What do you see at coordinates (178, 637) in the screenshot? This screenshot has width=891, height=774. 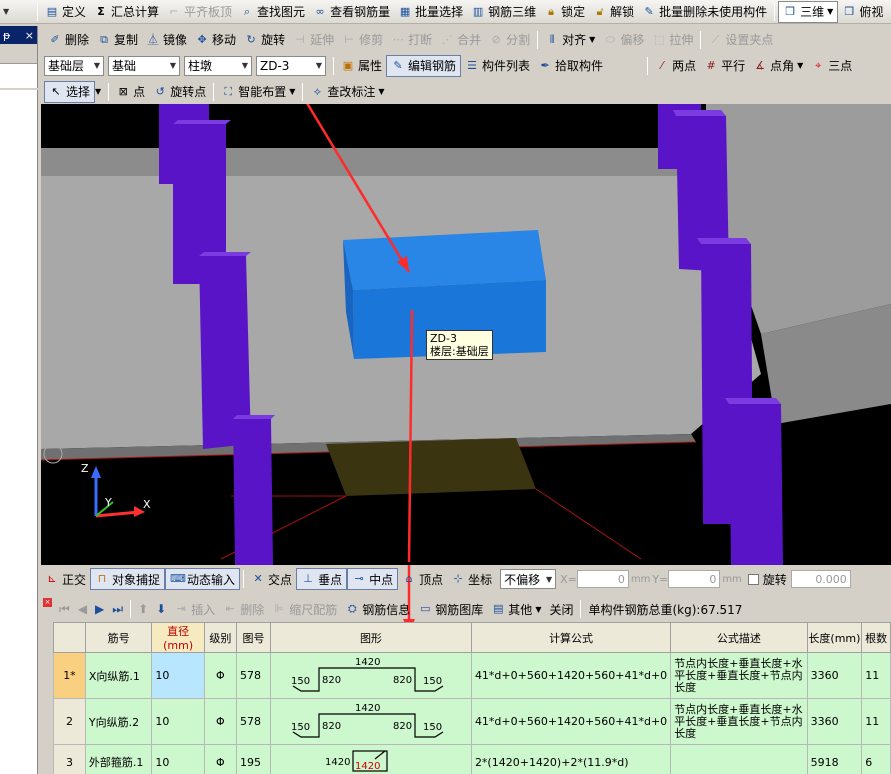 I see `col-header-diameter: 直径(mm)` at bounding box center [178, 637].